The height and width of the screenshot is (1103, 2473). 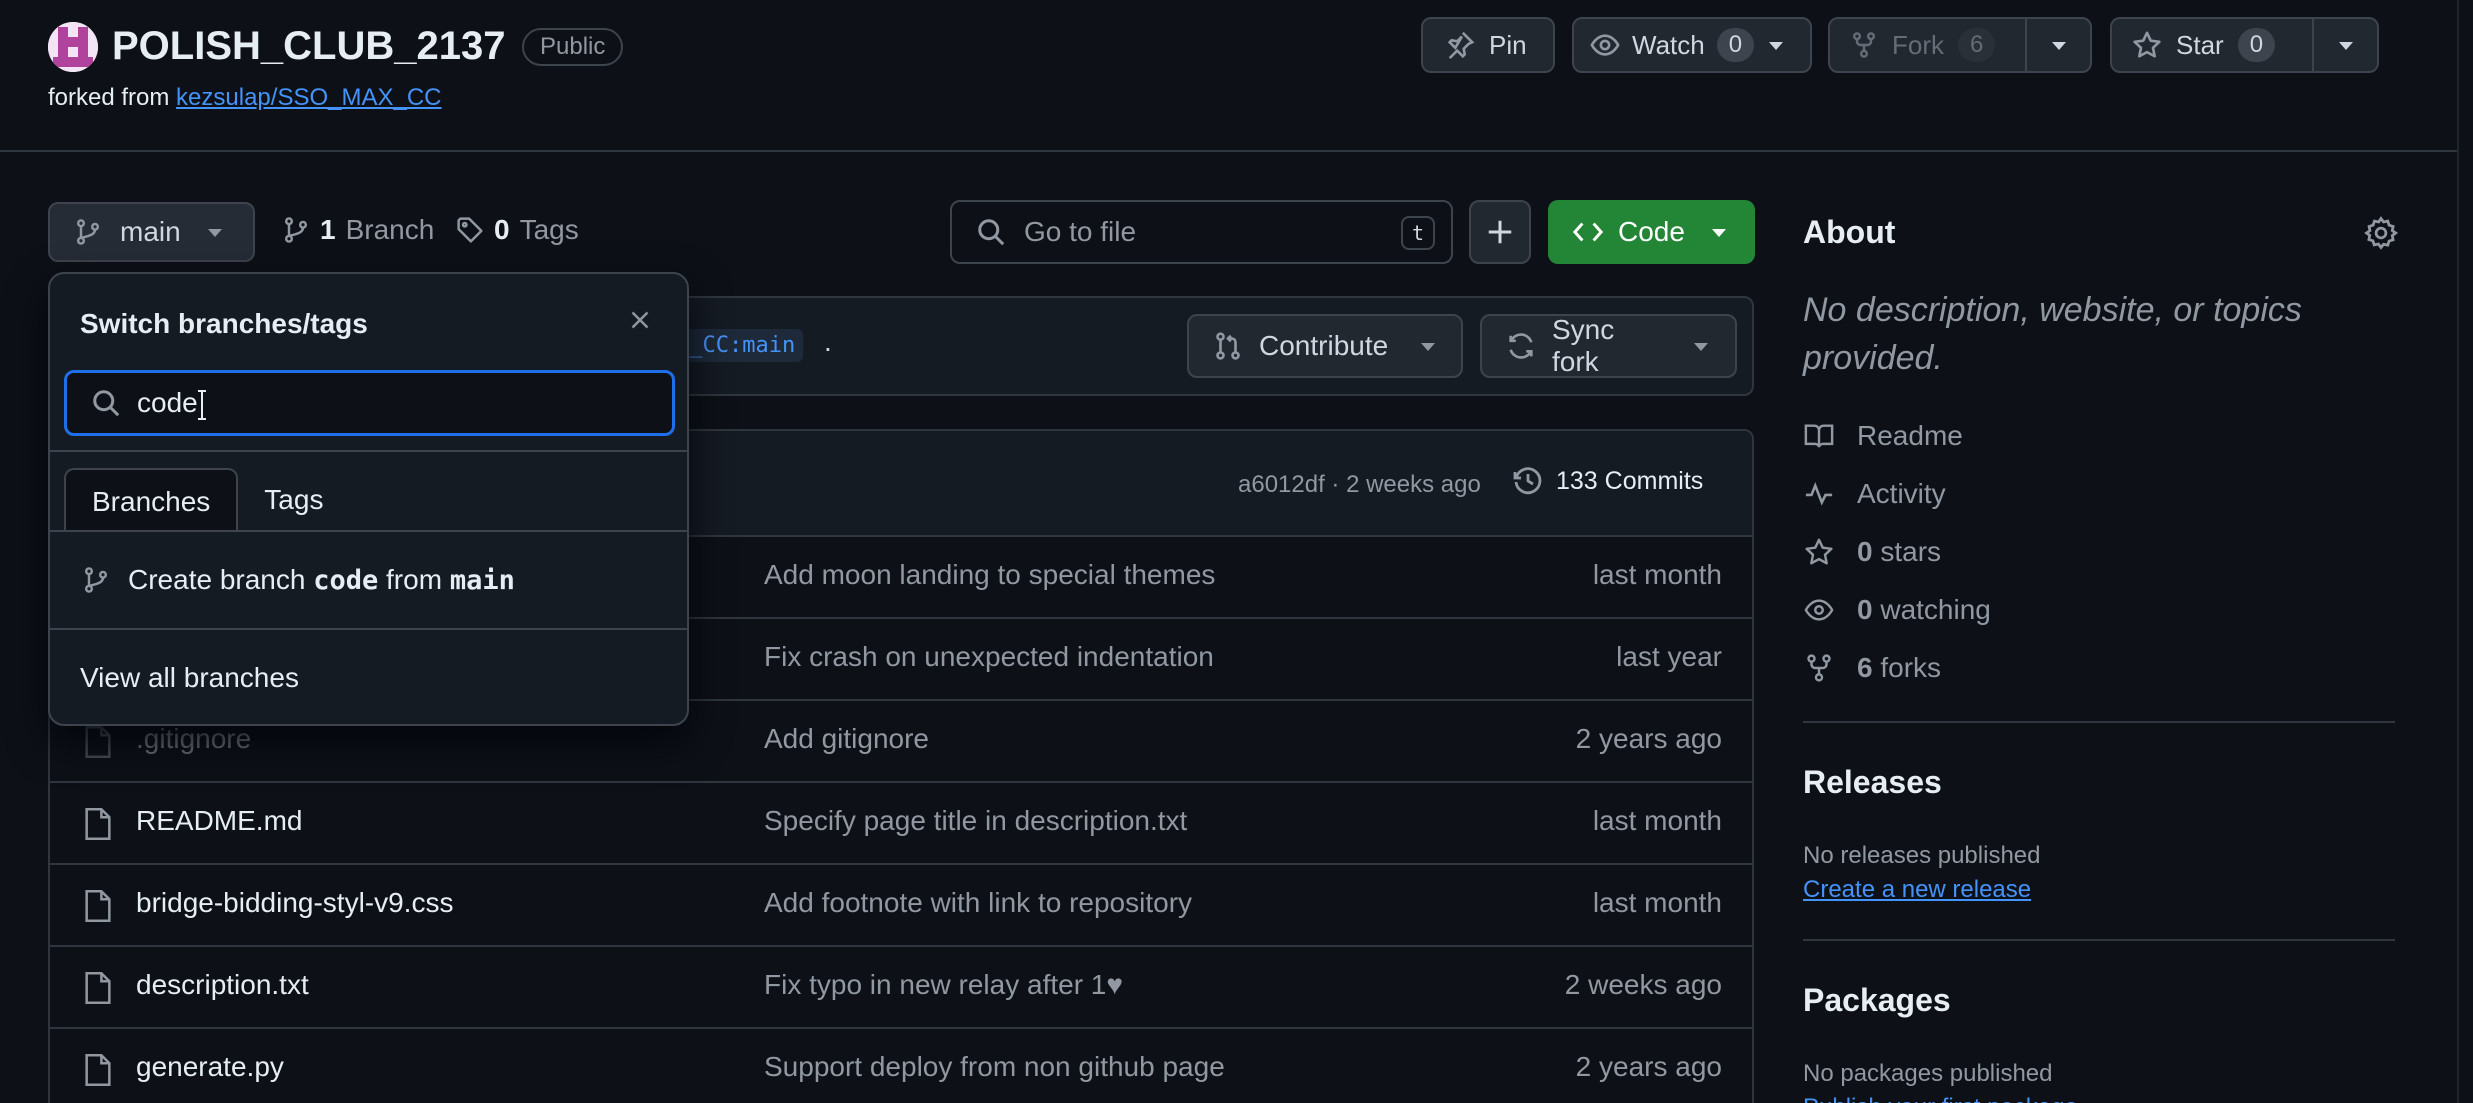 What do you see at coordinates (1776, 45) in the screenshot?
I see `watch-chevron-down-icon` at bounding box center [1776, 45].